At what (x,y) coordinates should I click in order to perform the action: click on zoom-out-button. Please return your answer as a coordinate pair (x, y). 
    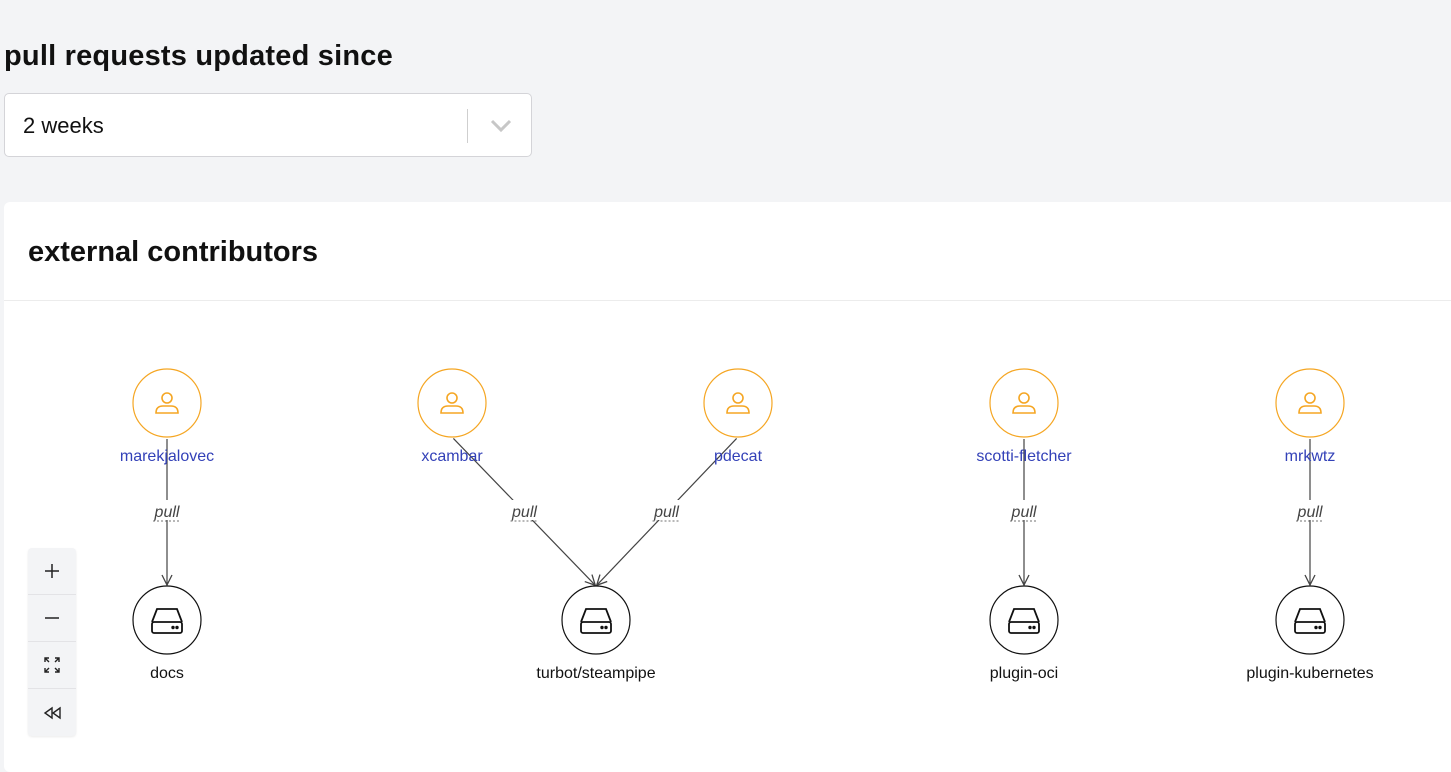
    Looking at the image, I should click on (52, 618).